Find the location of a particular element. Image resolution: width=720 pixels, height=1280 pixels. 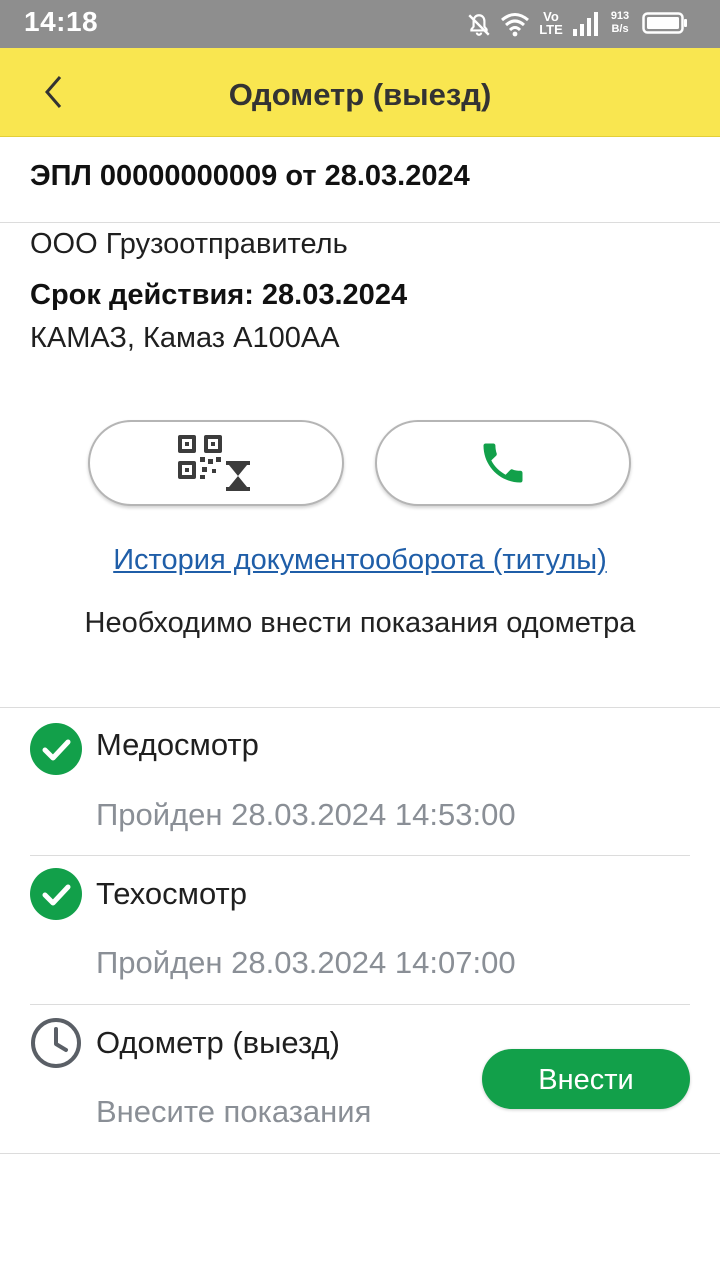

checklist-item-medical: Медосмотр Пройден 28.03.2024 14:53:00 is located at coordinates (360, 781).